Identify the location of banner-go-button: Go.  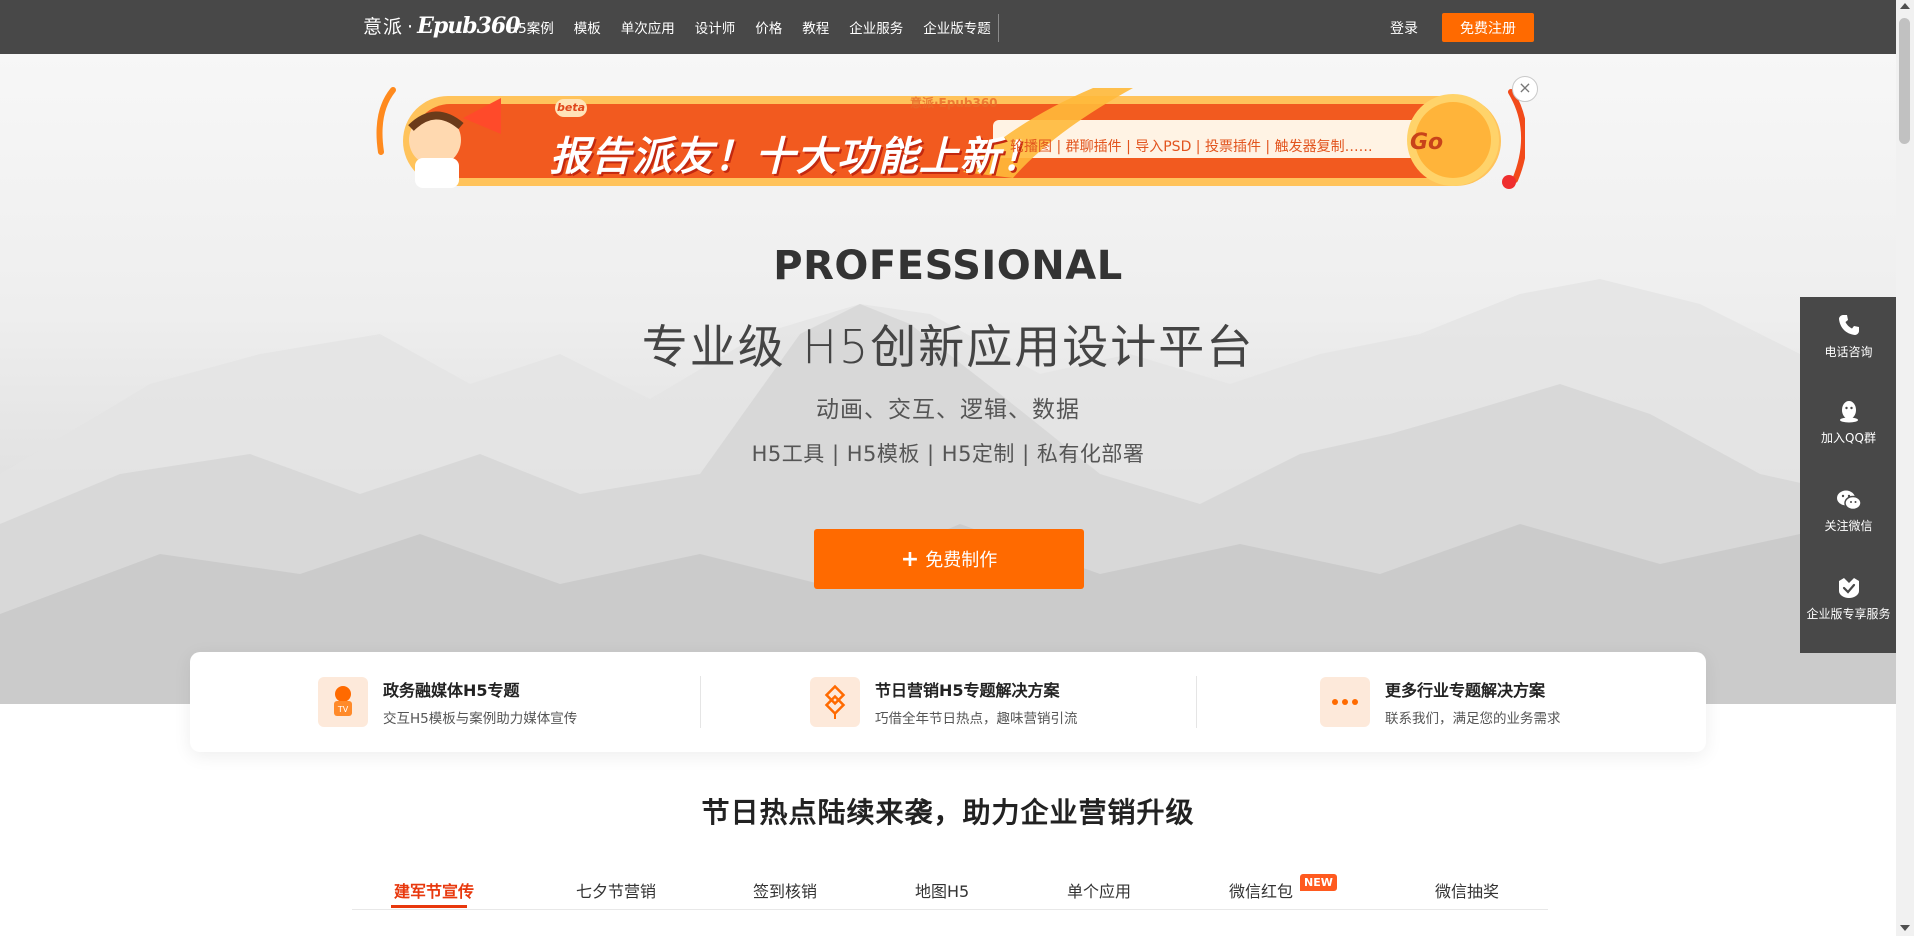
(1426, 142).